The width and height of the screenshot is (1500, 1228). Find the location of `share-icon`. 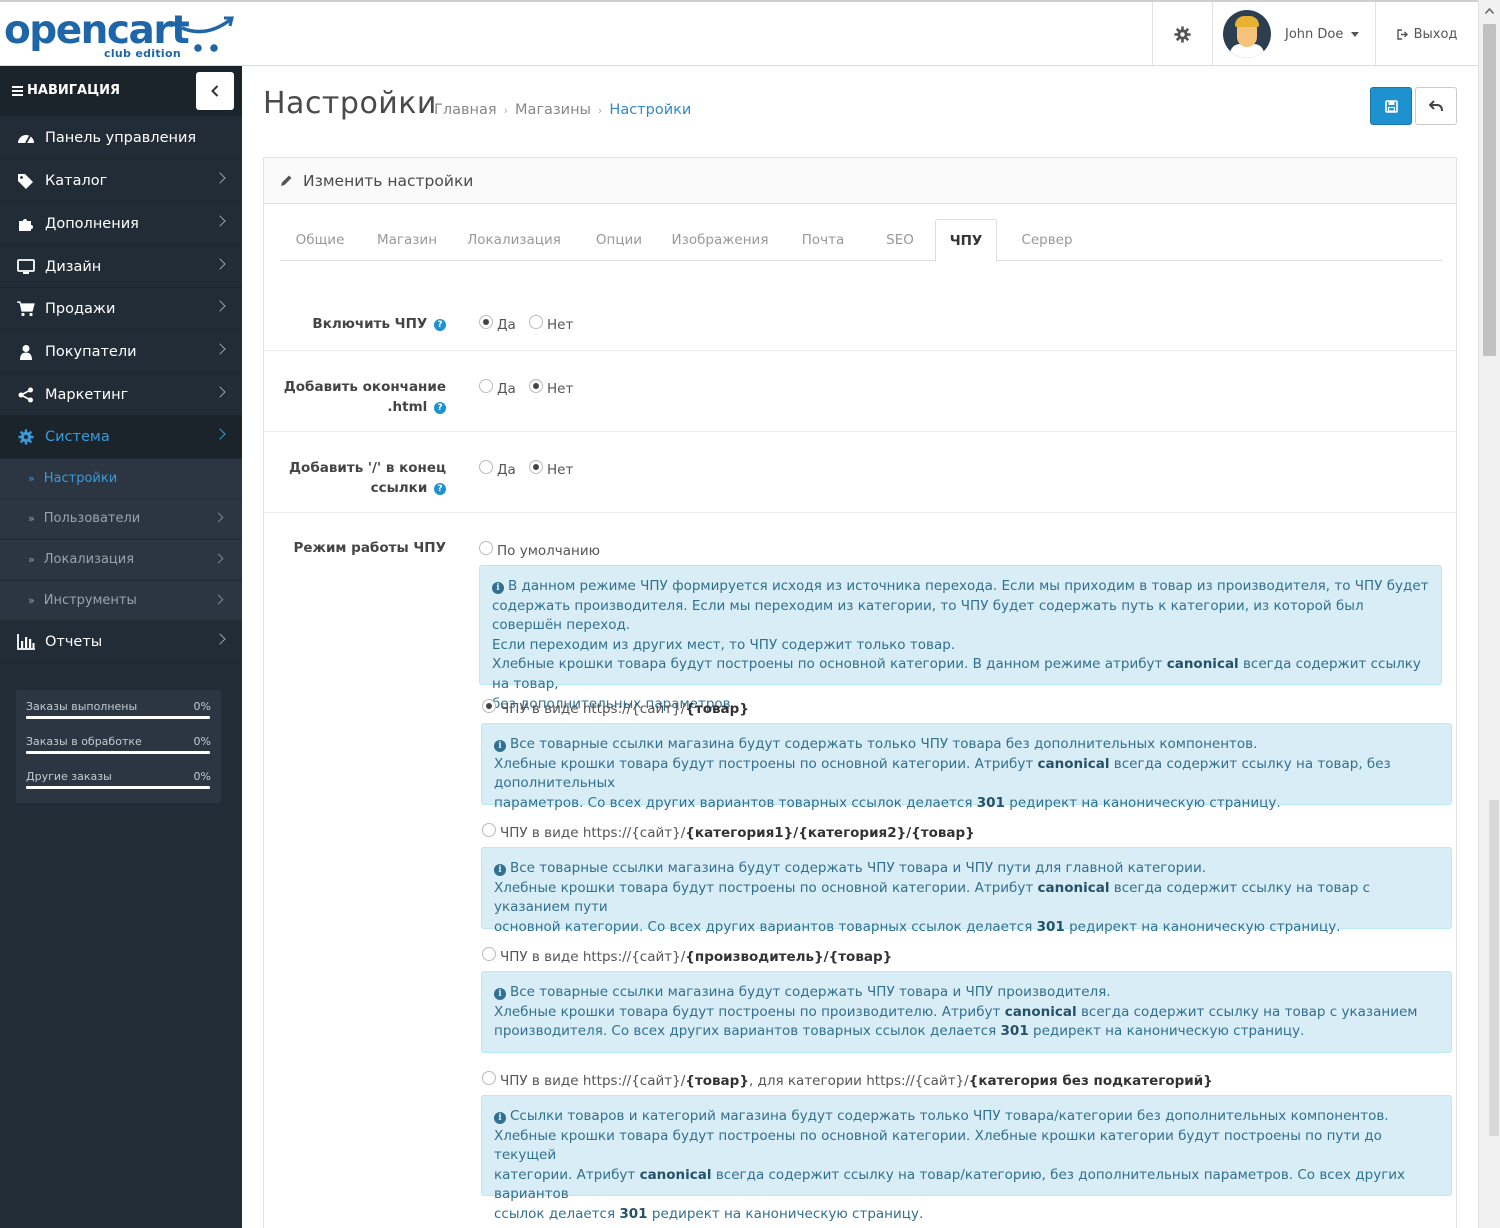

share-icon is located at coordinates (26, 395).